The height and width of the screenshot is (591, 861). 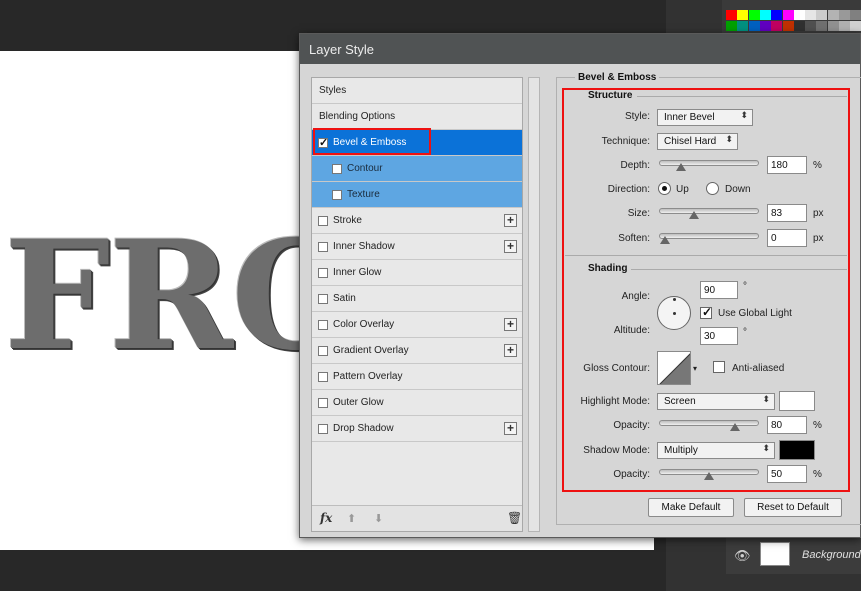 What do you see at coordinates (365, 168) in the screenshot?
I see `style-item-label: Contour` at bounding box center [365, 168].